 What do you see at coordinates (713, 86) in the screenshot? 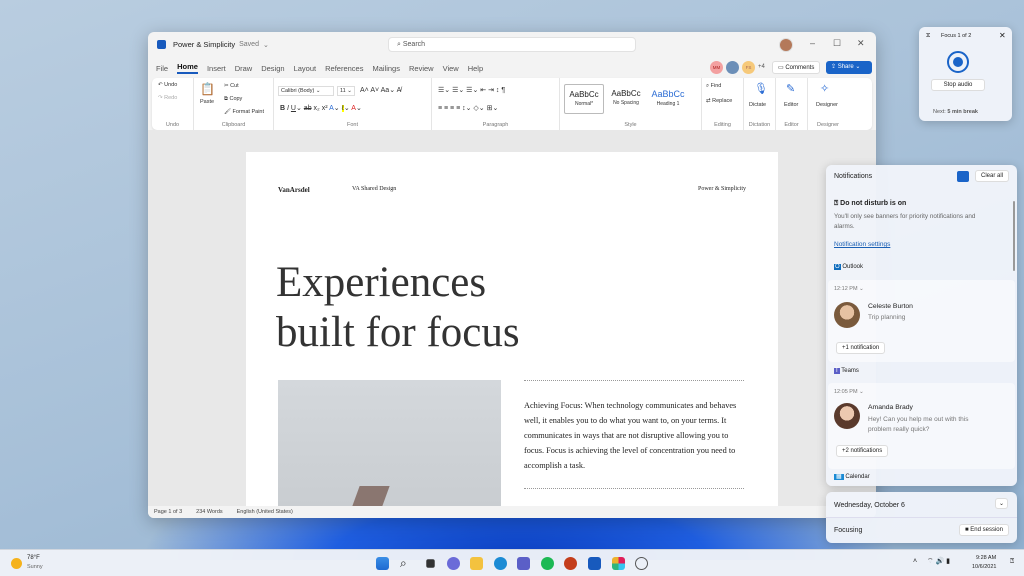
I see `find-button: ⌕ Find` at bounding box center [713, 86].